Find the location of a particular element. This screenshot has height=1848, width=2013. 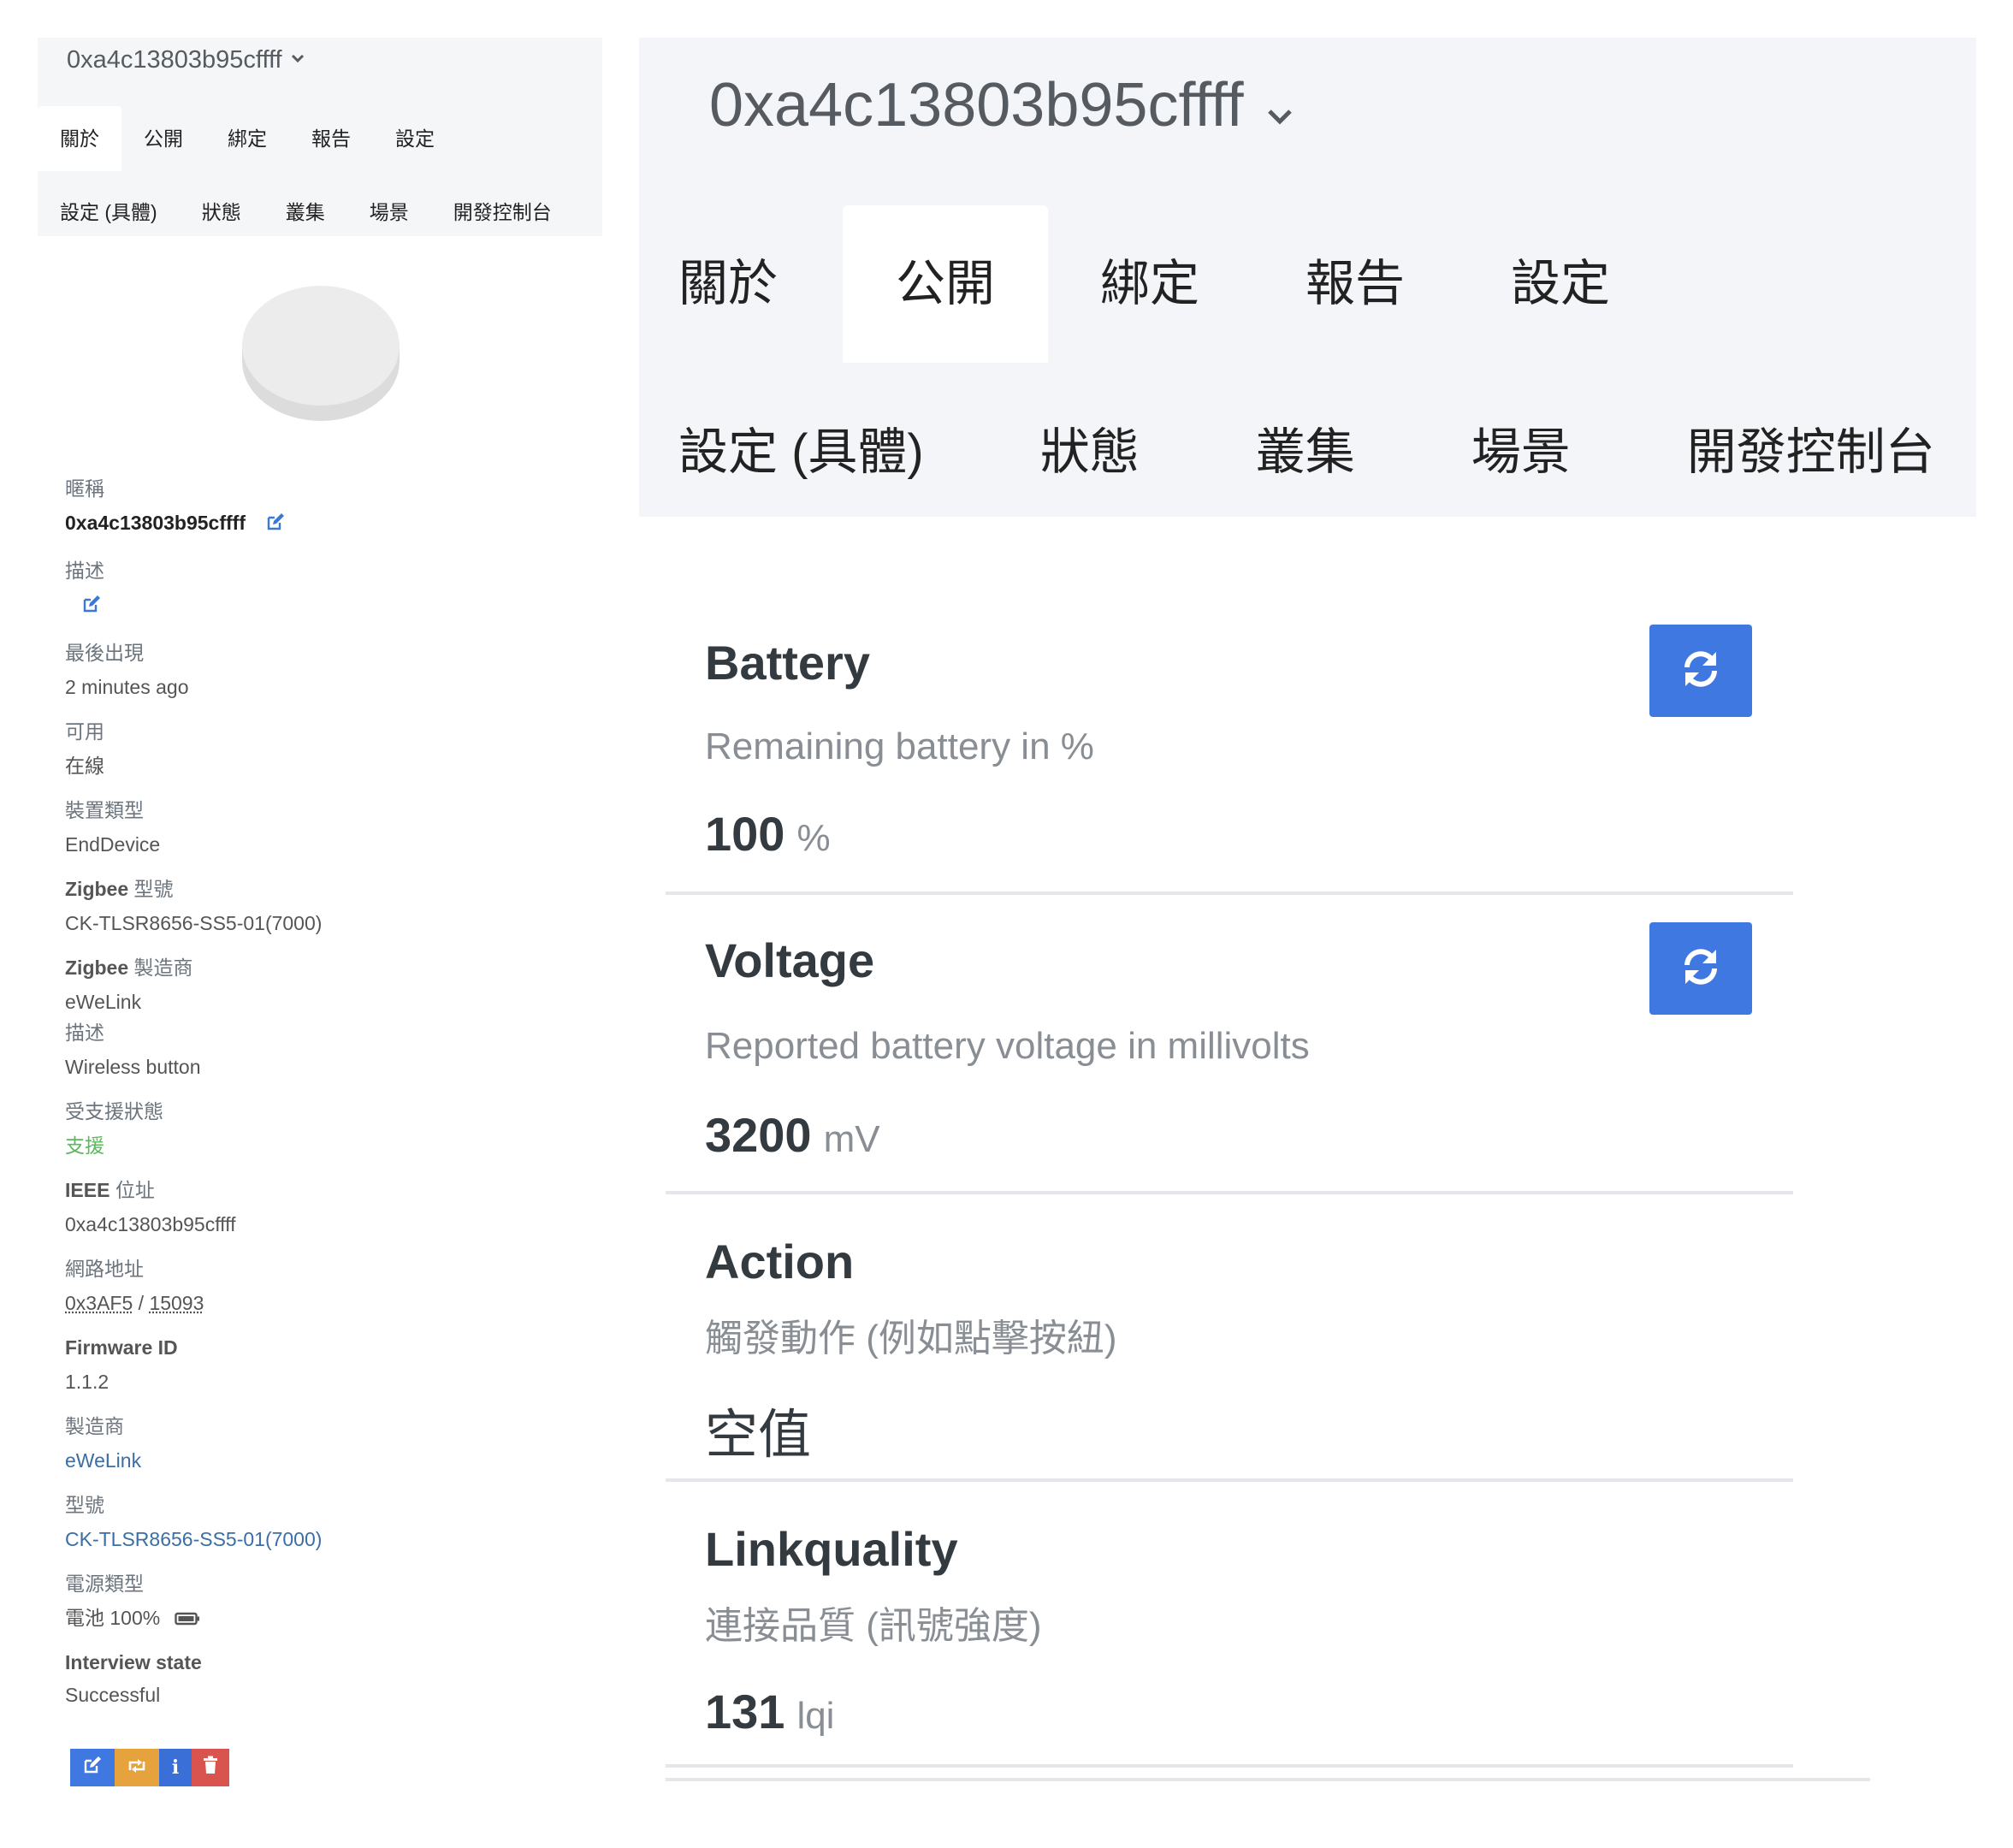

feature-description: Reported battery voltage in millivolts is located at coordinates (1007, 1046).